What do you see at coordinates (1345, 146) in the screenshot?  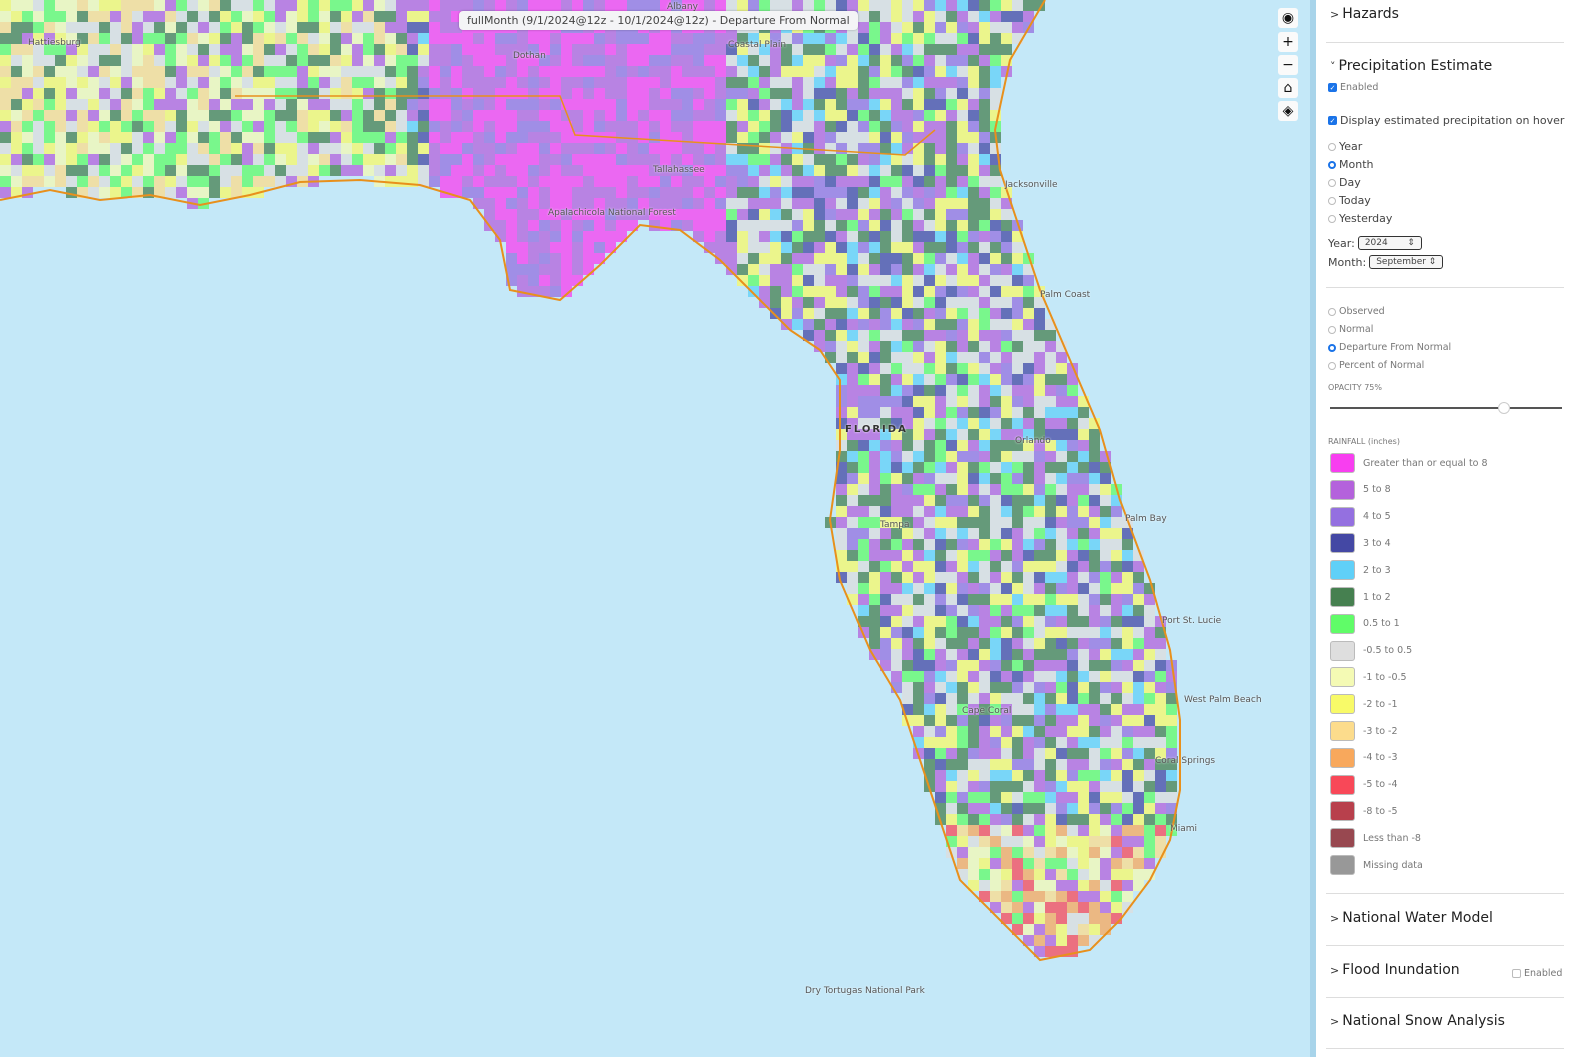 I see `period-radio-year: Year` at bounding box center [1345, 146].